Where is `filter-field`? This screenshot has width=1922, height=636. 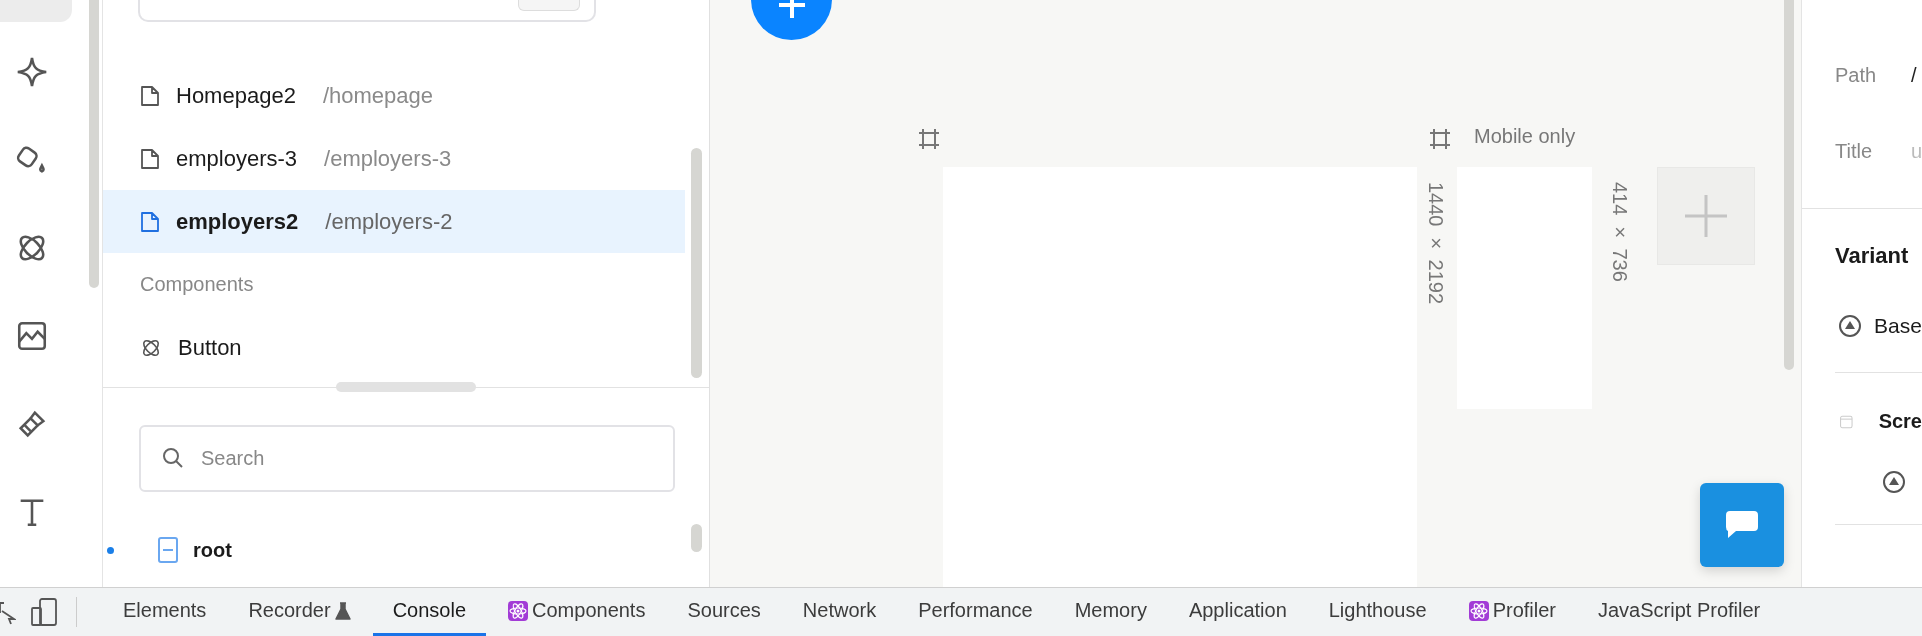 filter-field is located at coordinates (367, 11).